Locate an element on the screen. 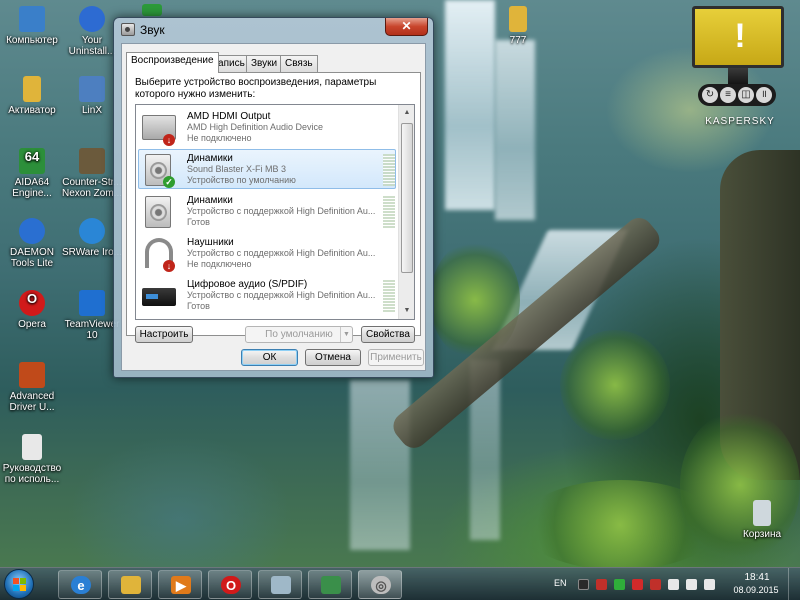 The width and height of the screenshot is (800, 600). ie-icon: e is located at coordinates (81, 585).